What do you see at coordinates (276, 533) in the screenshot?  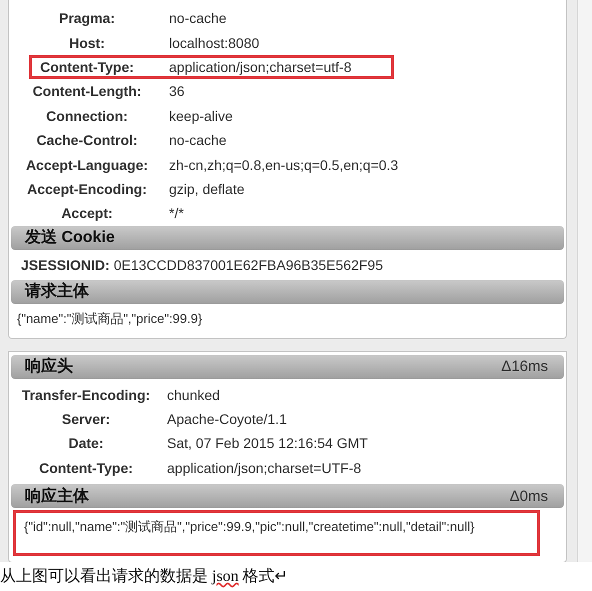 I see `response-body: {"id":null,"name":"测试商品","price":99.9,"pic":null,"createtime":null,"detail":null}` at bounding box center [276, 533].